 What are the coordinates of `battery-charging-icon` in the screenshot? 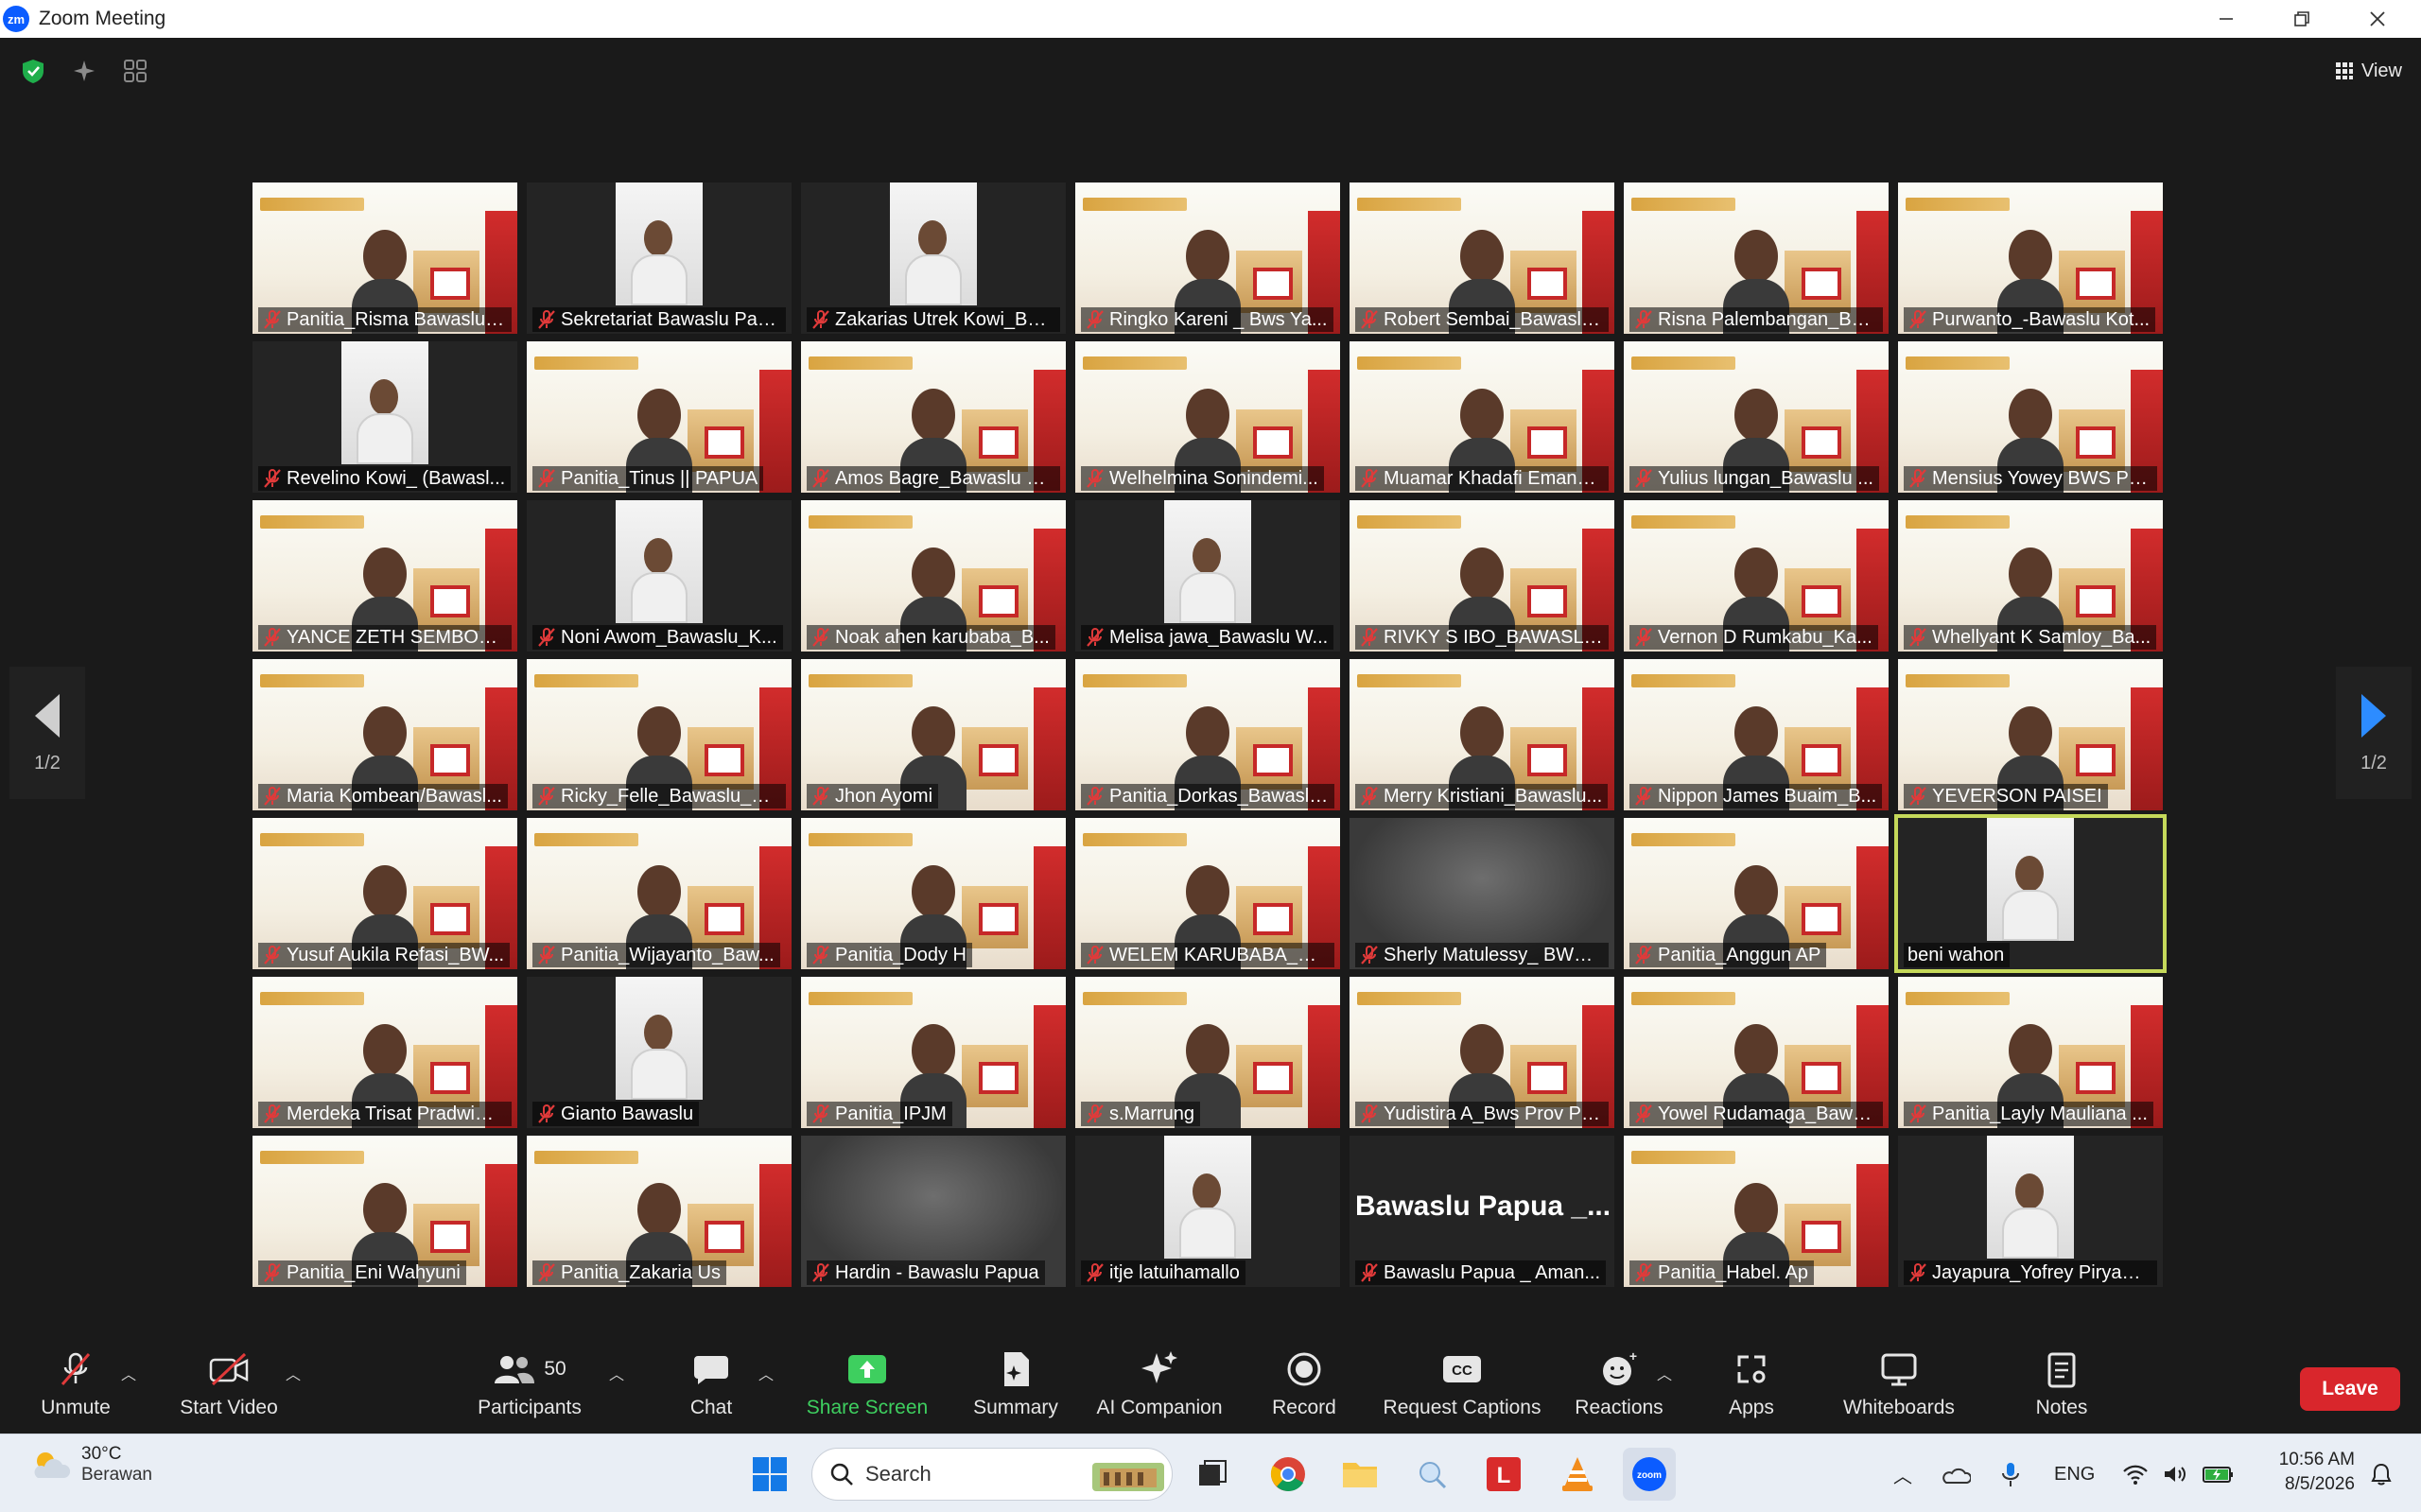 It's located at (2219, 1474).